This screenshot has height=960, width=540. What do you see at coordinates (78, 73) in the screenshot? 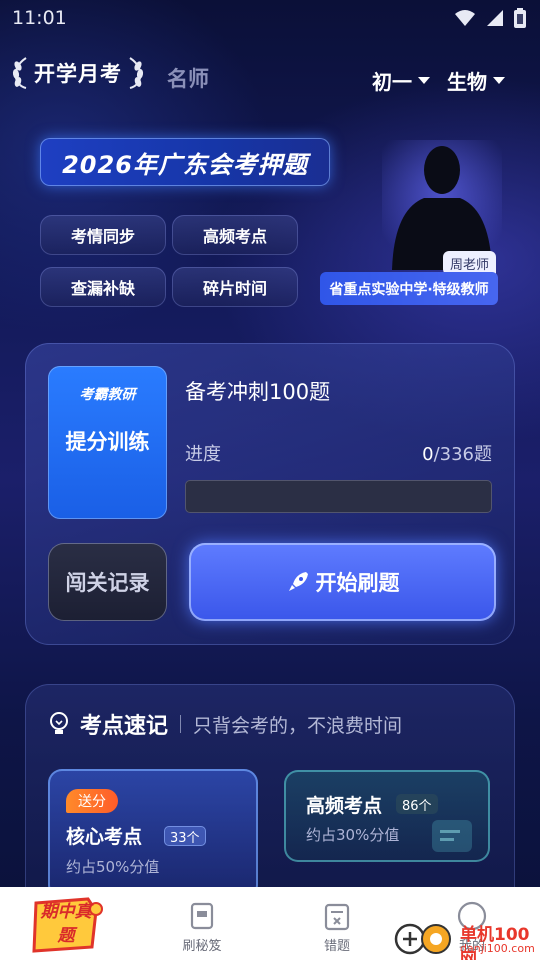
I see `brand-title: 开学月考` at bounding box center [78, 73].